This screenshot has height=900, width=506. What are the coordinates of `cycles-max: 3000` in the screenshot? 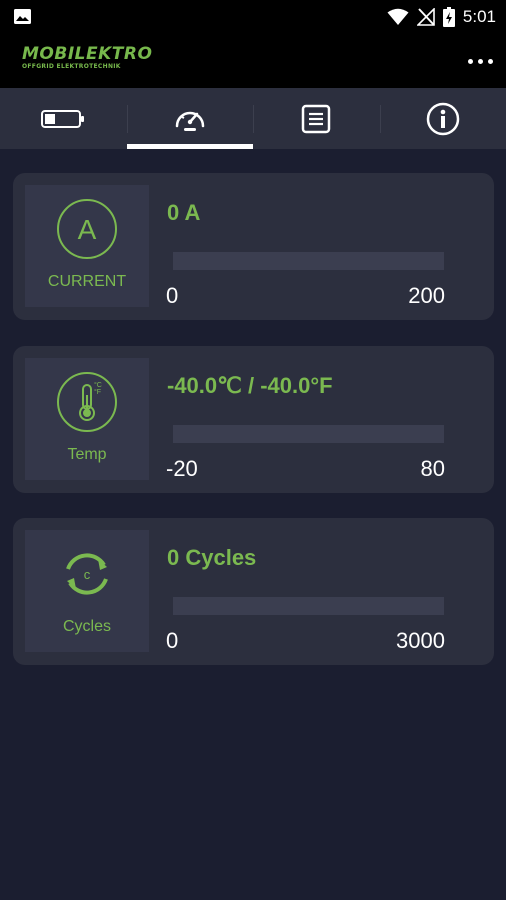 It's located at (420, 640).